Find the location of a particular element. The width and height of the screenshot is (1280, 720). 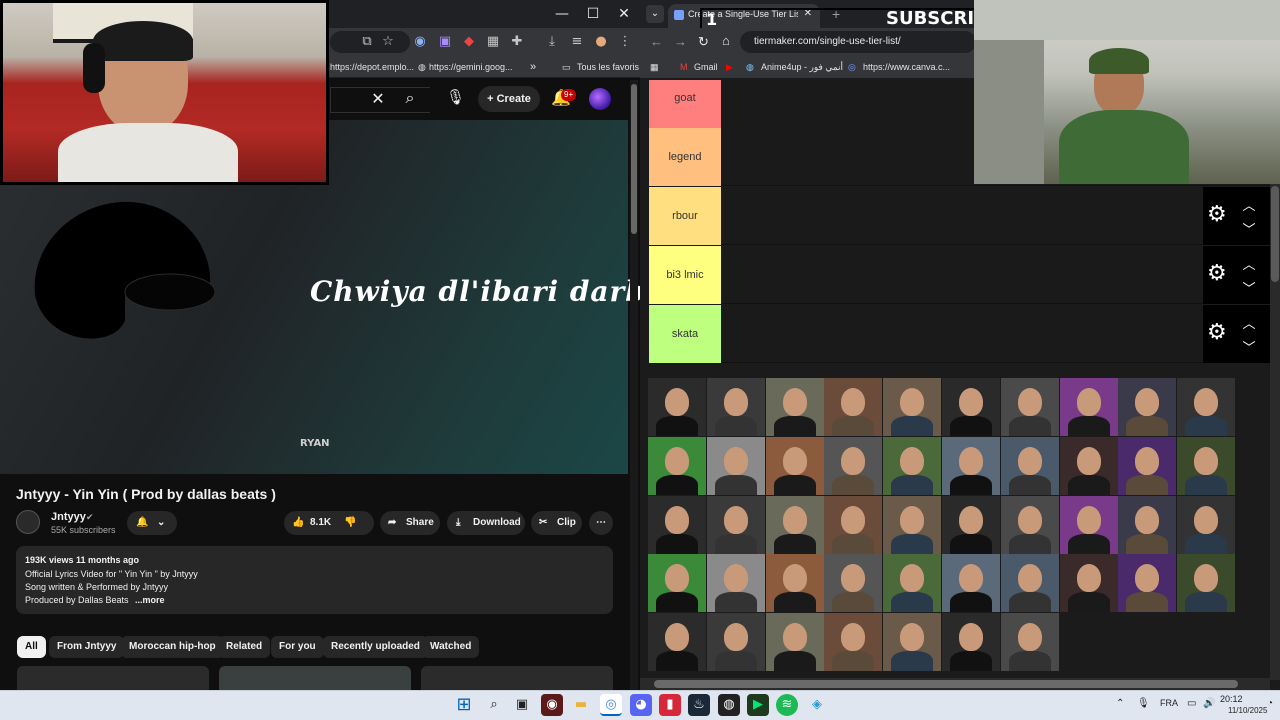

network-app-icon: ◈ is located at coordinates (817, 705).